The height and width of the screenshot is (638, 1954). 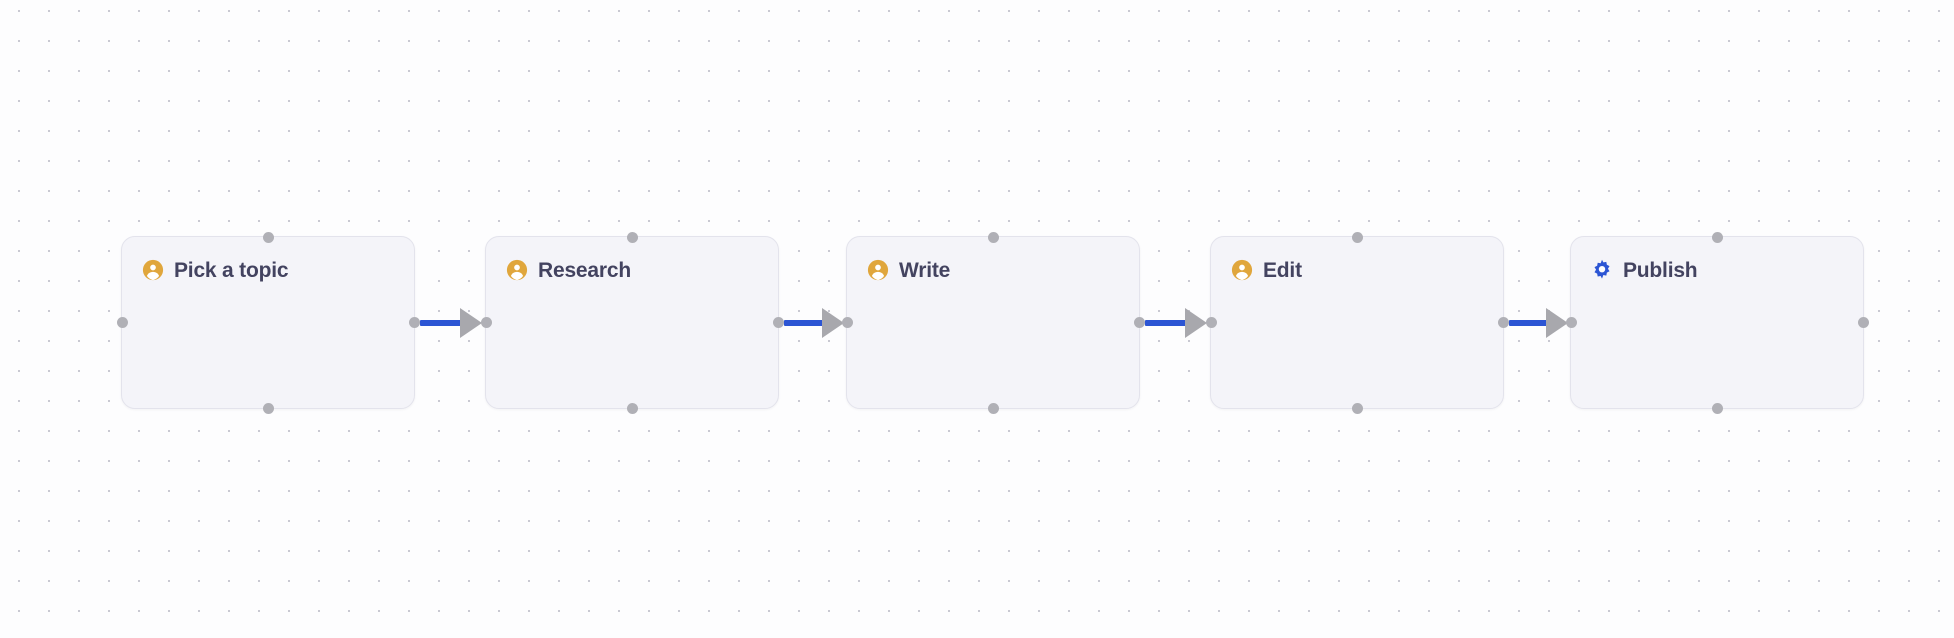 I want to click on node-title: Pick a topic, so click(x=231, y=270).